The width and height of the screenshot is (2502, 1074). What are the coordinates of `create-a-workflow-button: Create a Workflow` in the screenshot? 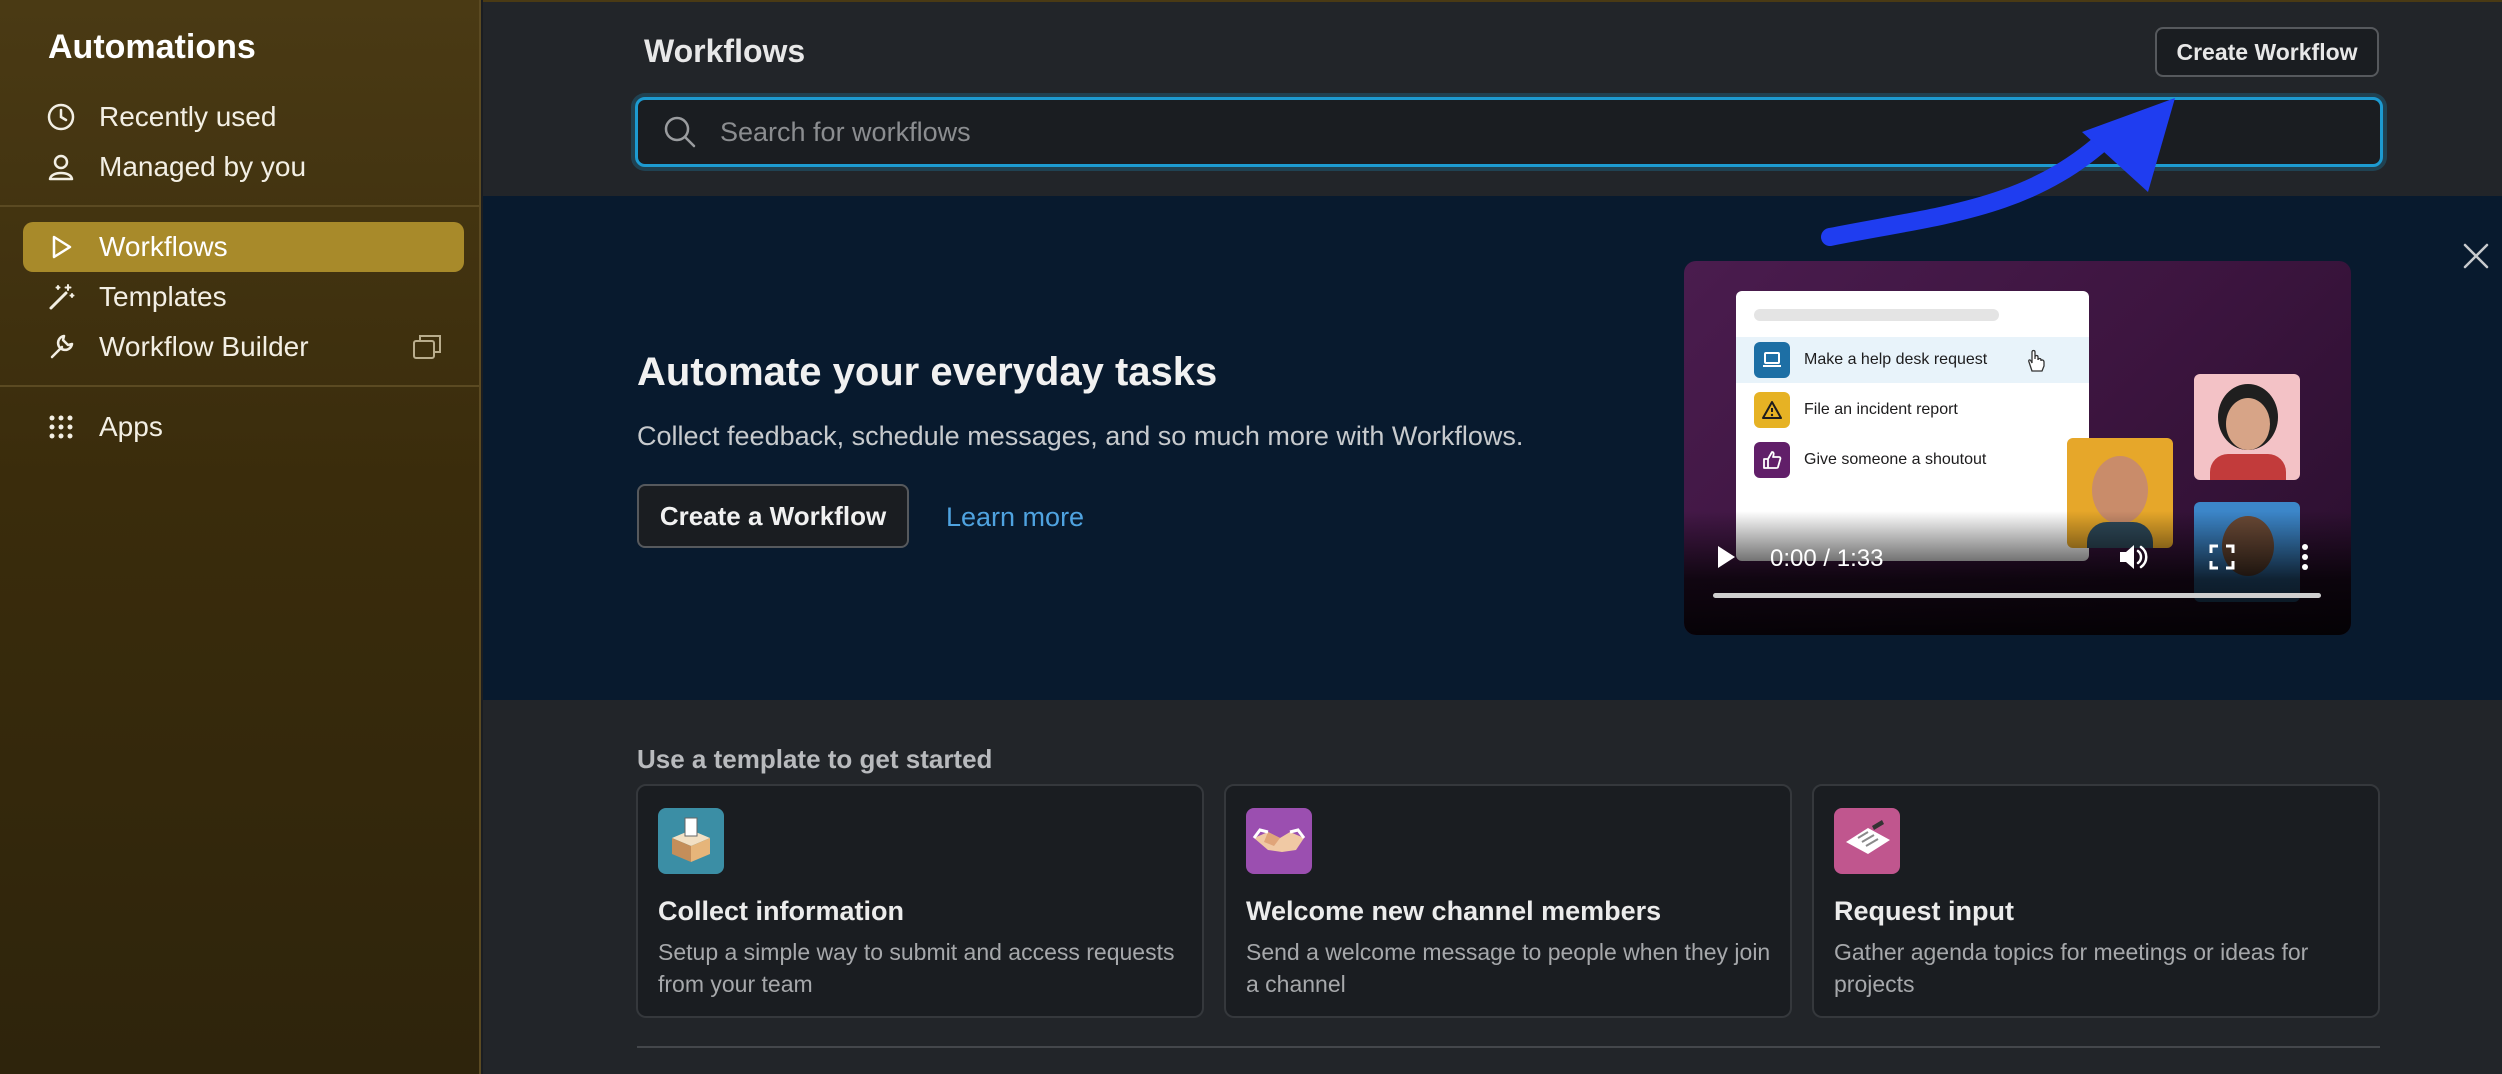 It's located at (773, 516).